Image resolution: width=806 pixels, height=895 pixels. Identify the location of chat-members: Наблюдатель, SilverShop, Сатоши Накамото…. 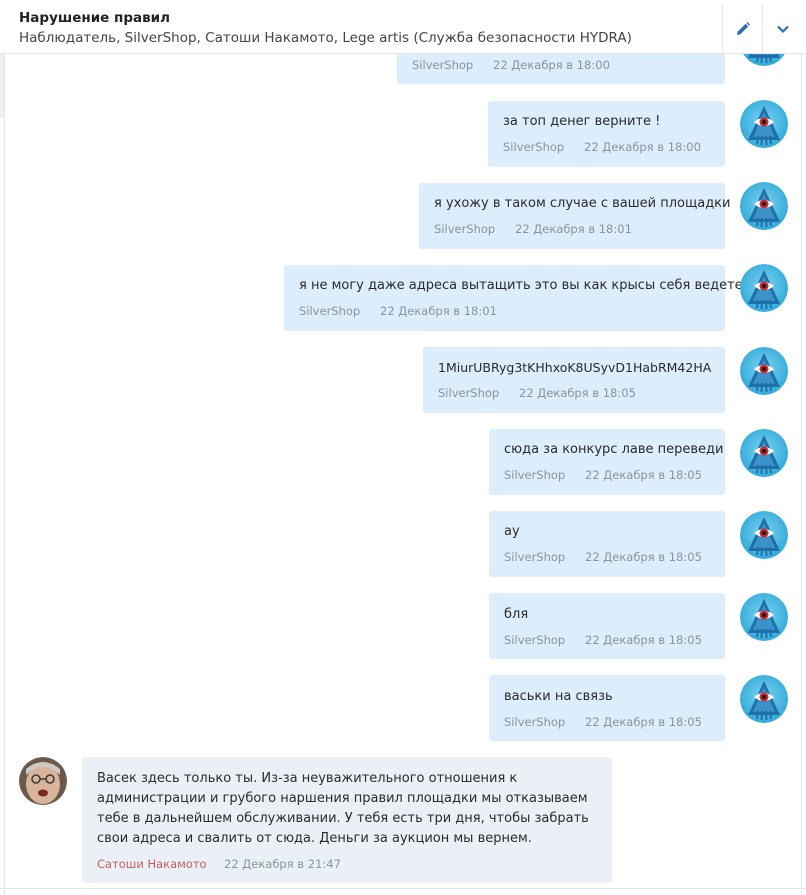
(325, 38).